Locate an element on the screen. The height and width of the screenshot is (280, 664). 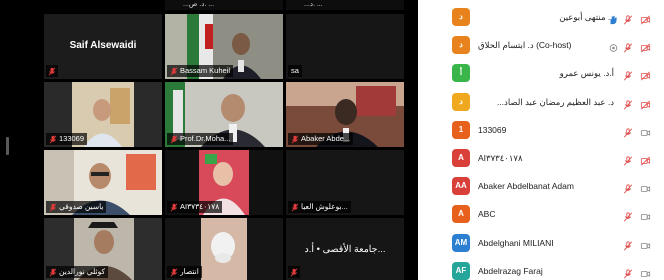
participant-name: 133069 is located at coordinates (72, 138).